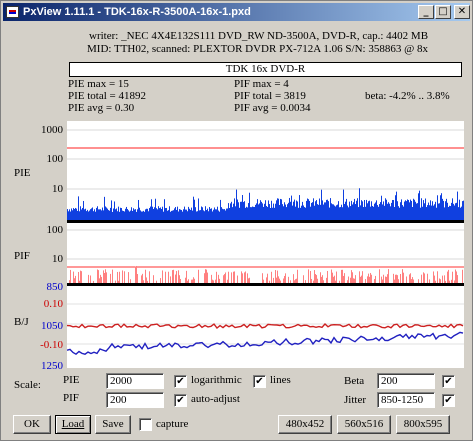  What do you see at coordinates (55, 230) in the screenshot?
I see `pif-tick-100: 100` at bounding box center [55, 230].